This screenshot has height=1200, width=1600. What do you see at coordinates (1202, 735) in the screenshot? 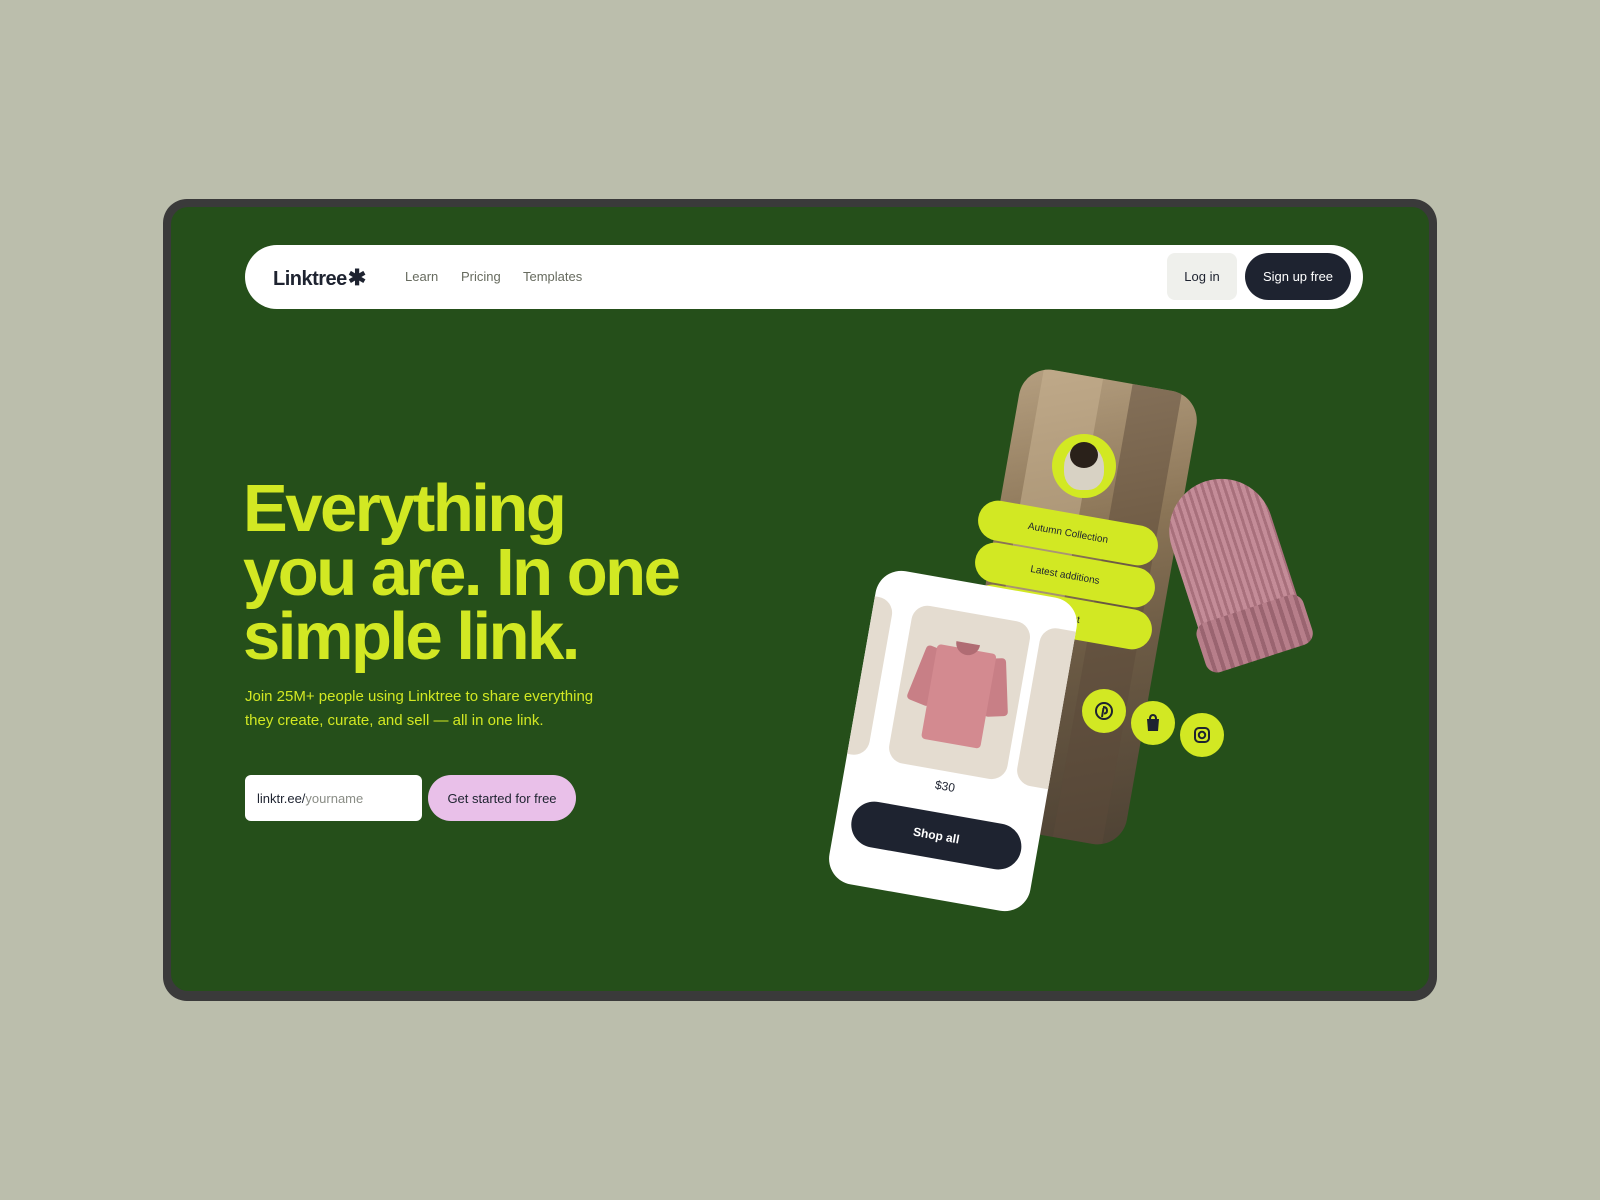
I see `instagram-icon` at bounding box center [1202, 735].